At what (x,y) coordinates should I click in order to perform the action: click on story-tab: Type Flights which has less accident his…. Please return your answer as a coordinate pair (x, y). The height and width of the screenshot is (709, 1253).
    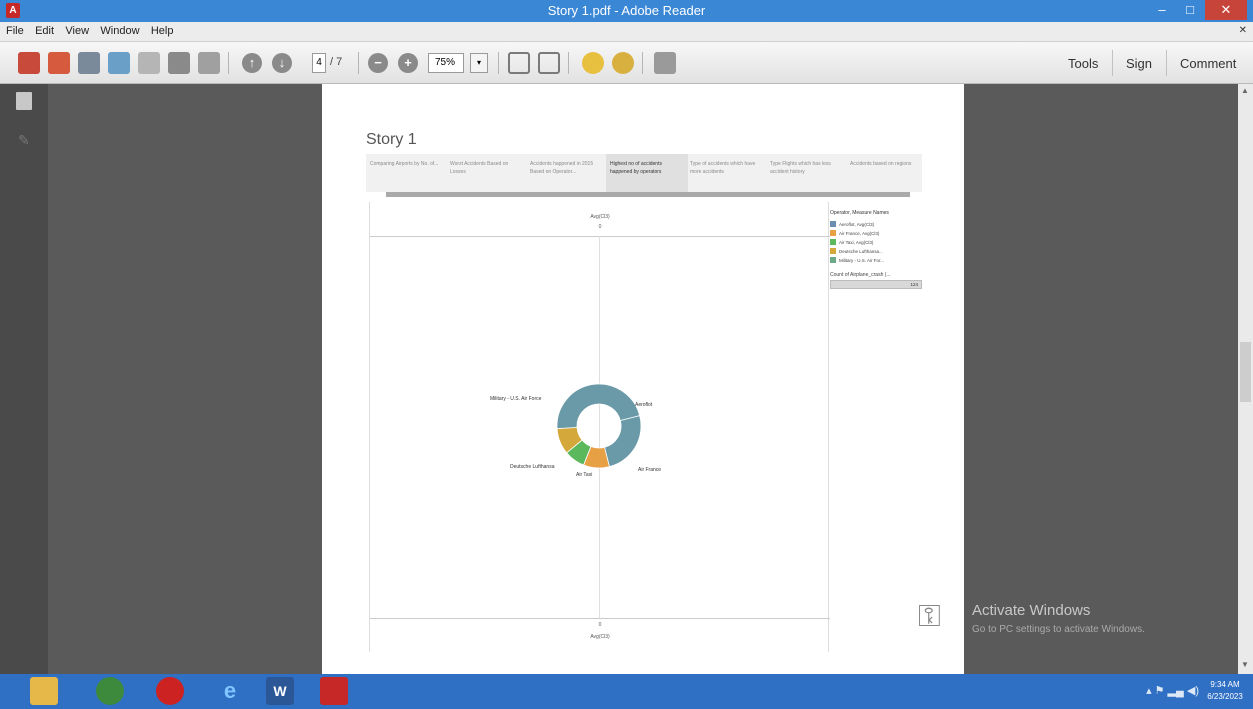
    Looking at the image, I should click on (807, 173).